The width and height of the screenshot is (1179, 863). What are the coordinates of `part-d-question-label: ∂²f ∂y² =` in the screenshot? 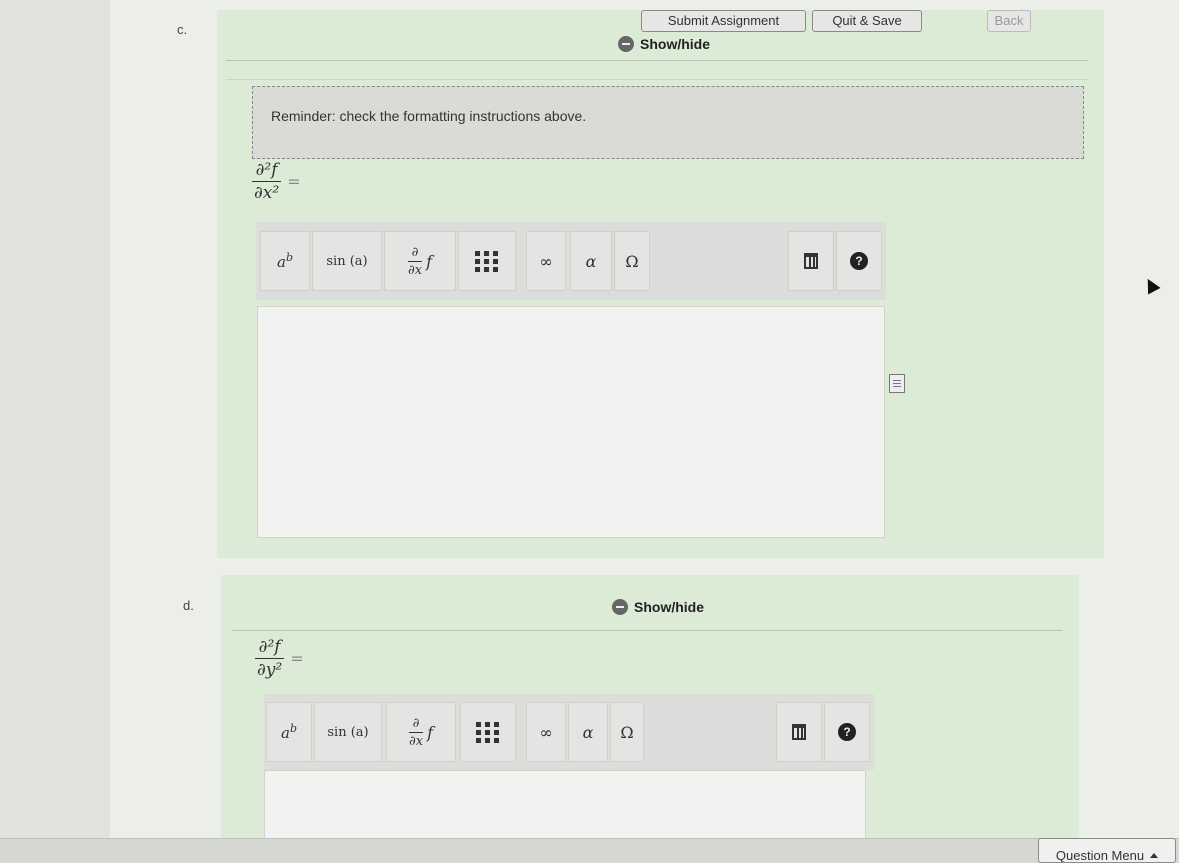 It's located at (279, 658).